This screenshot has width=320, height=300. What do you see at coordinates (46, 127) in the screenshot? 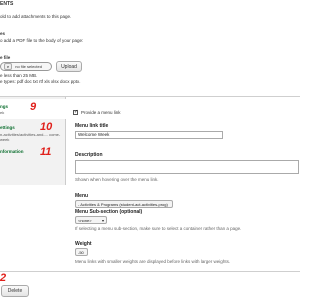
I see `annotation-marker: 10` at bounding box center [46, 127].